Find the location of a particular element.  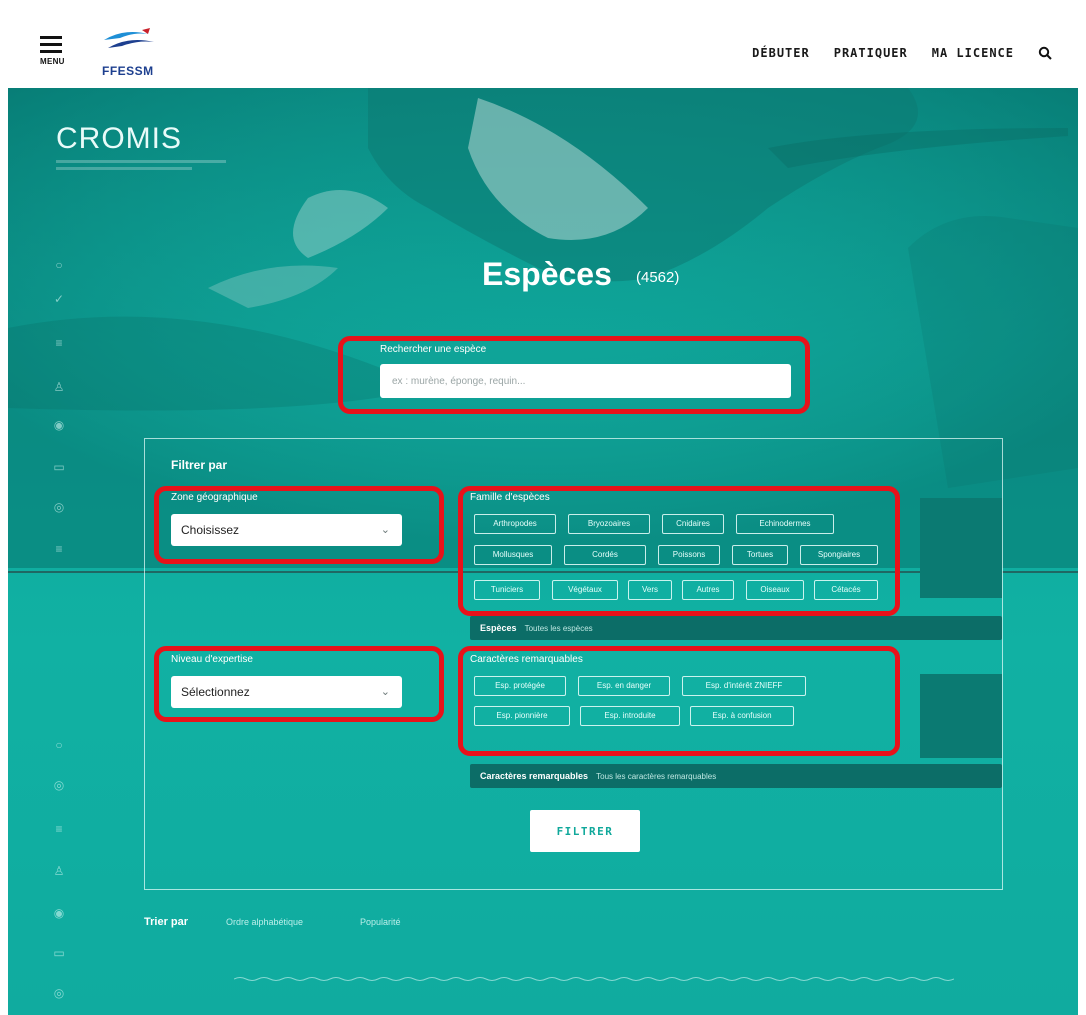

famille-tag: Oiseaux is located at coordinates (775, 590).